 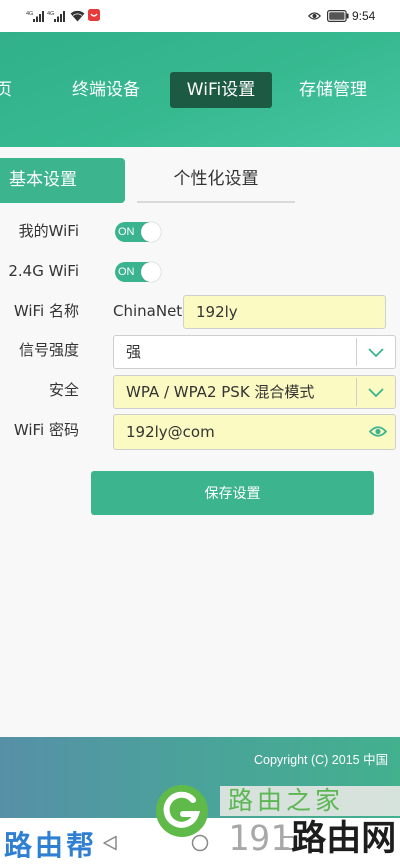 I want to click on watermark-site-name: 191路由网, so click(x=312, y=839).